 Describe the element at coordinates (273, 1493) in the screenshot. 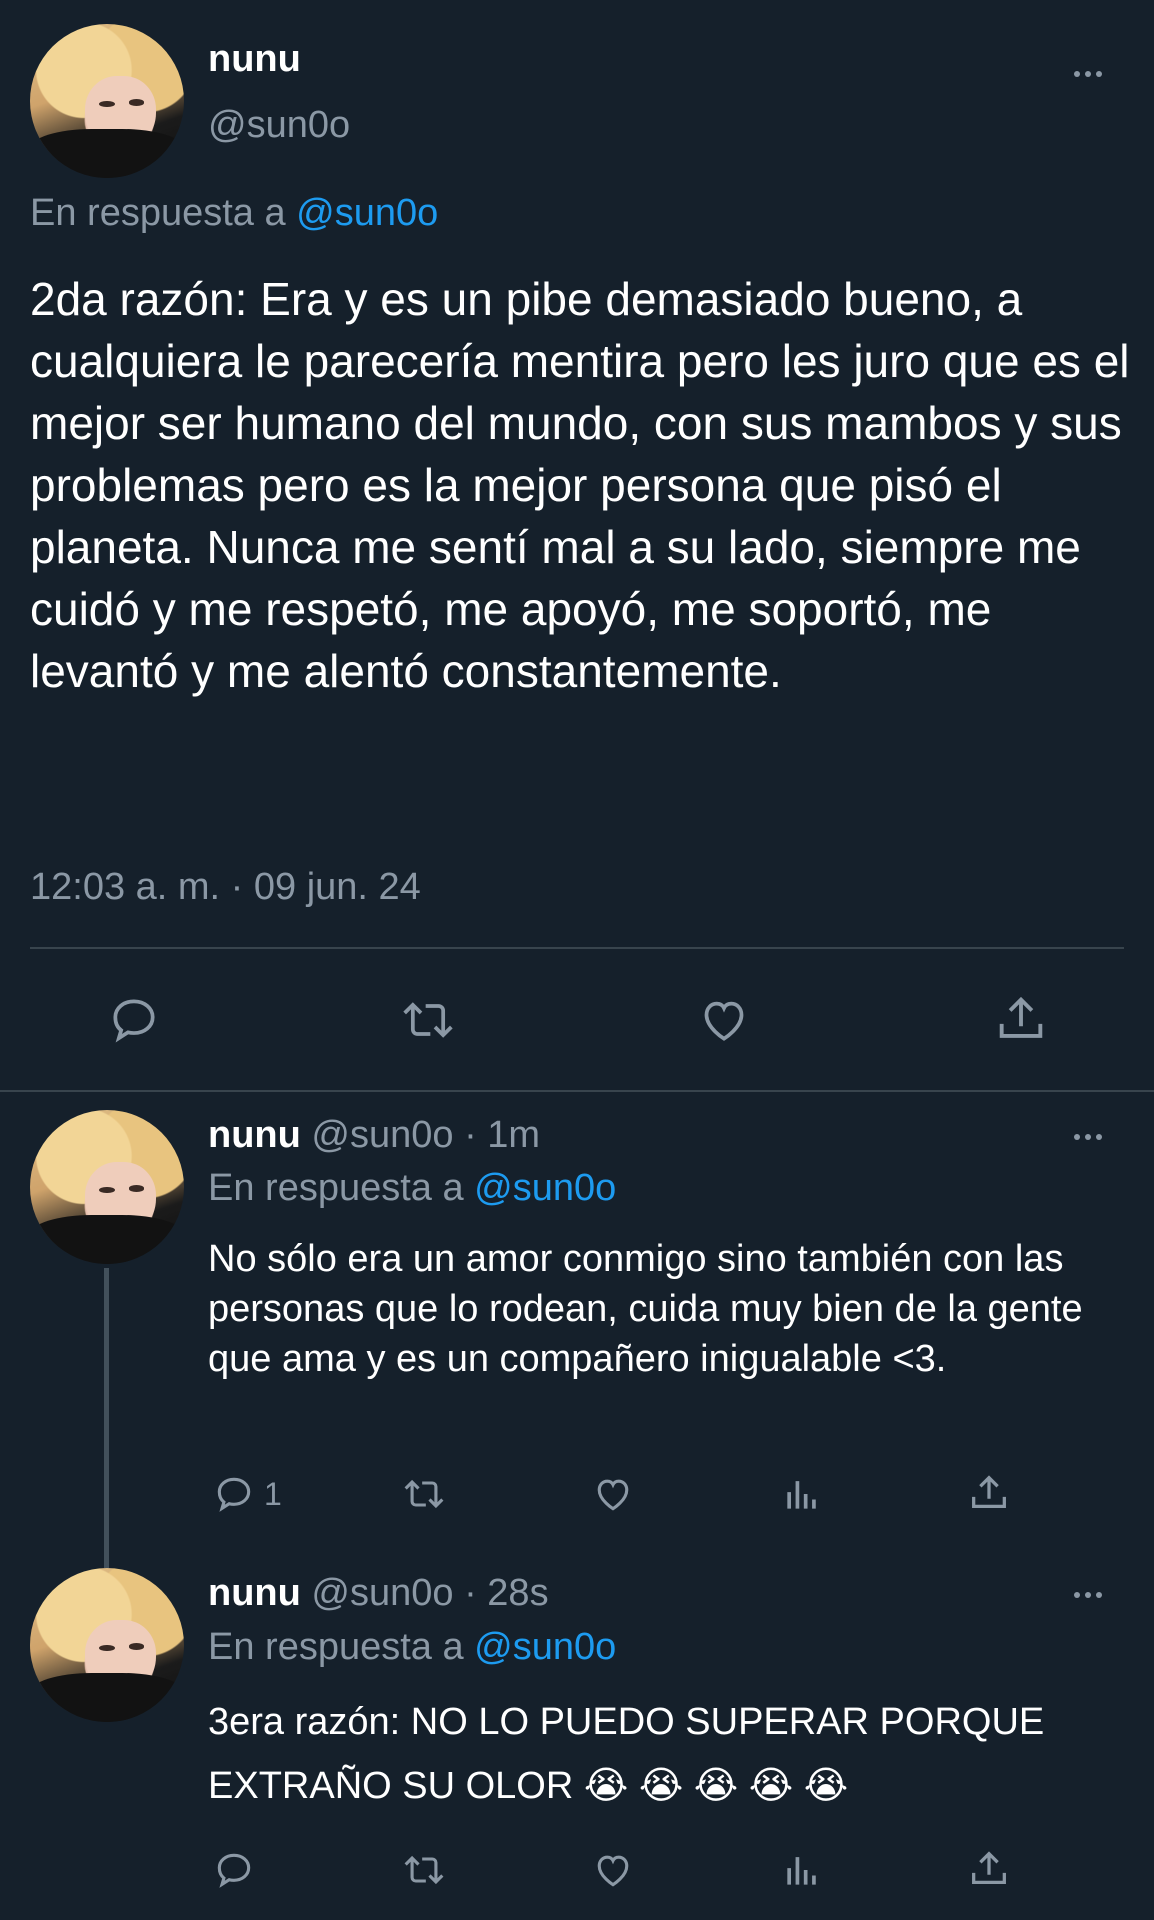

I see `reply-count: 1` at that location.